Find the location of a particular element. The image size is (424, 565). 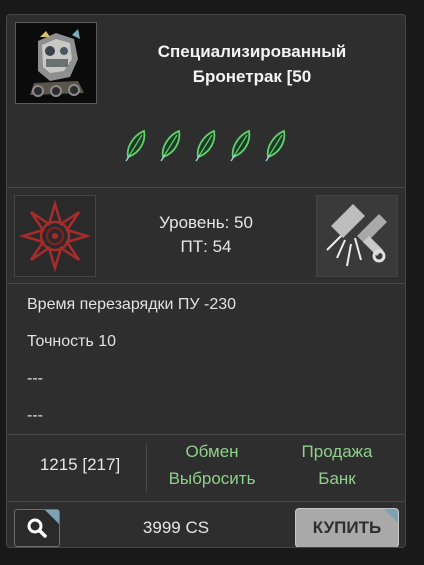

buy-button: КУПИТЬ is located at coordinates (347, 527).